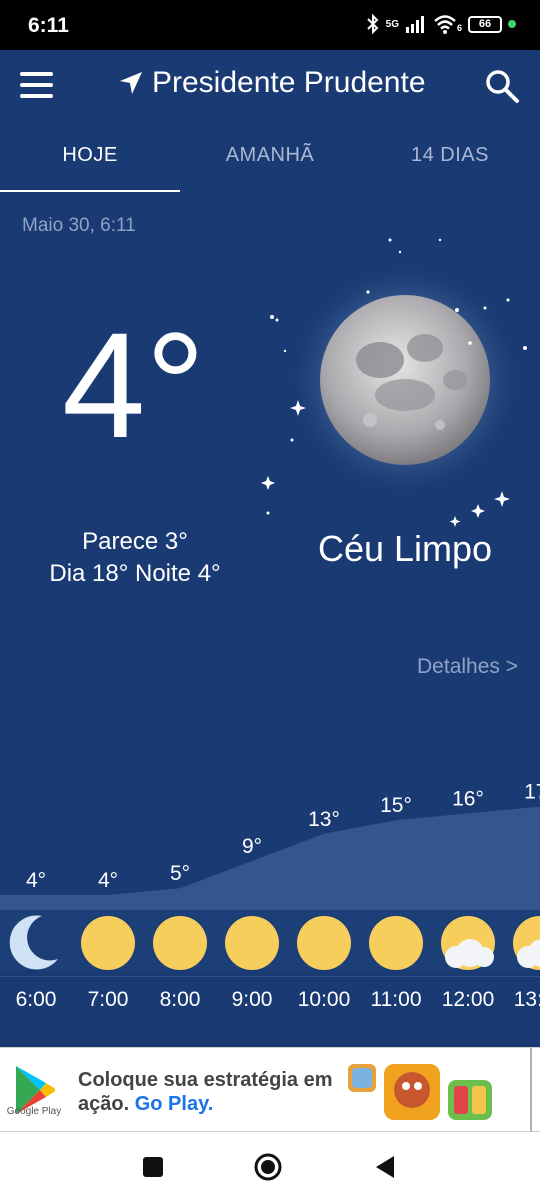 The height and width of the screenshot is (1200, 540). I want to click on day-night-temps: Dia 18° Noite 4°, so click(135, 573).